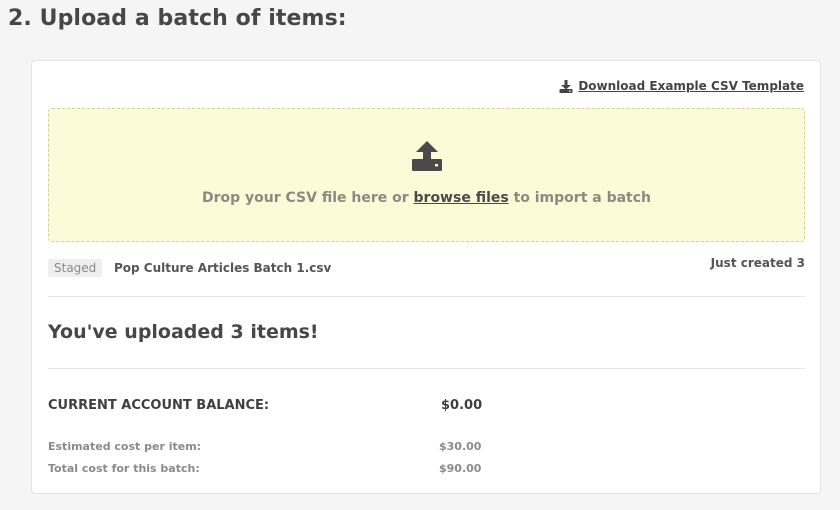 Image resolution: width=840 pixels, height=510 pixels. Describe the element at coordinates (460, 446) in the screenshot. I see `cost-per-item-value: $30.00` at that location.